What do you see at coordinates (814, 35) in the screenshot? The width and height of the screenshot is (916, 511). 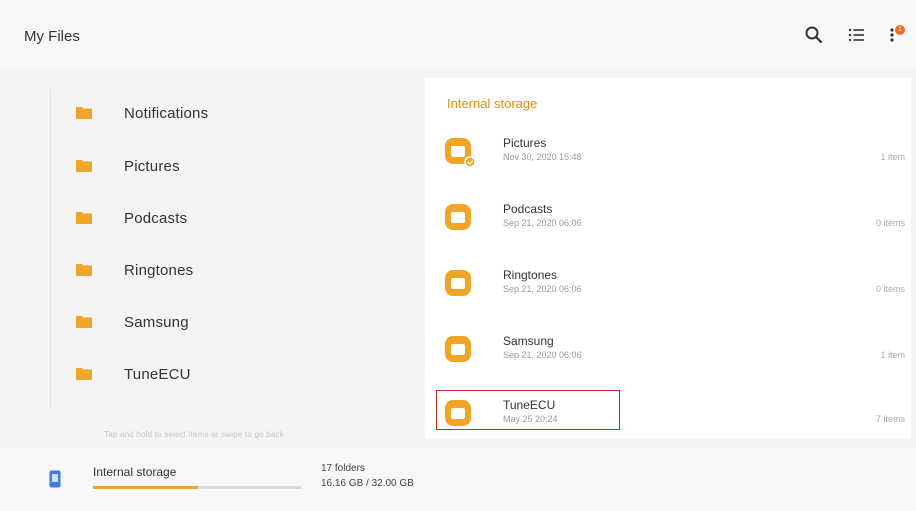 I see `search-icon` at bounding box center [814, 35].